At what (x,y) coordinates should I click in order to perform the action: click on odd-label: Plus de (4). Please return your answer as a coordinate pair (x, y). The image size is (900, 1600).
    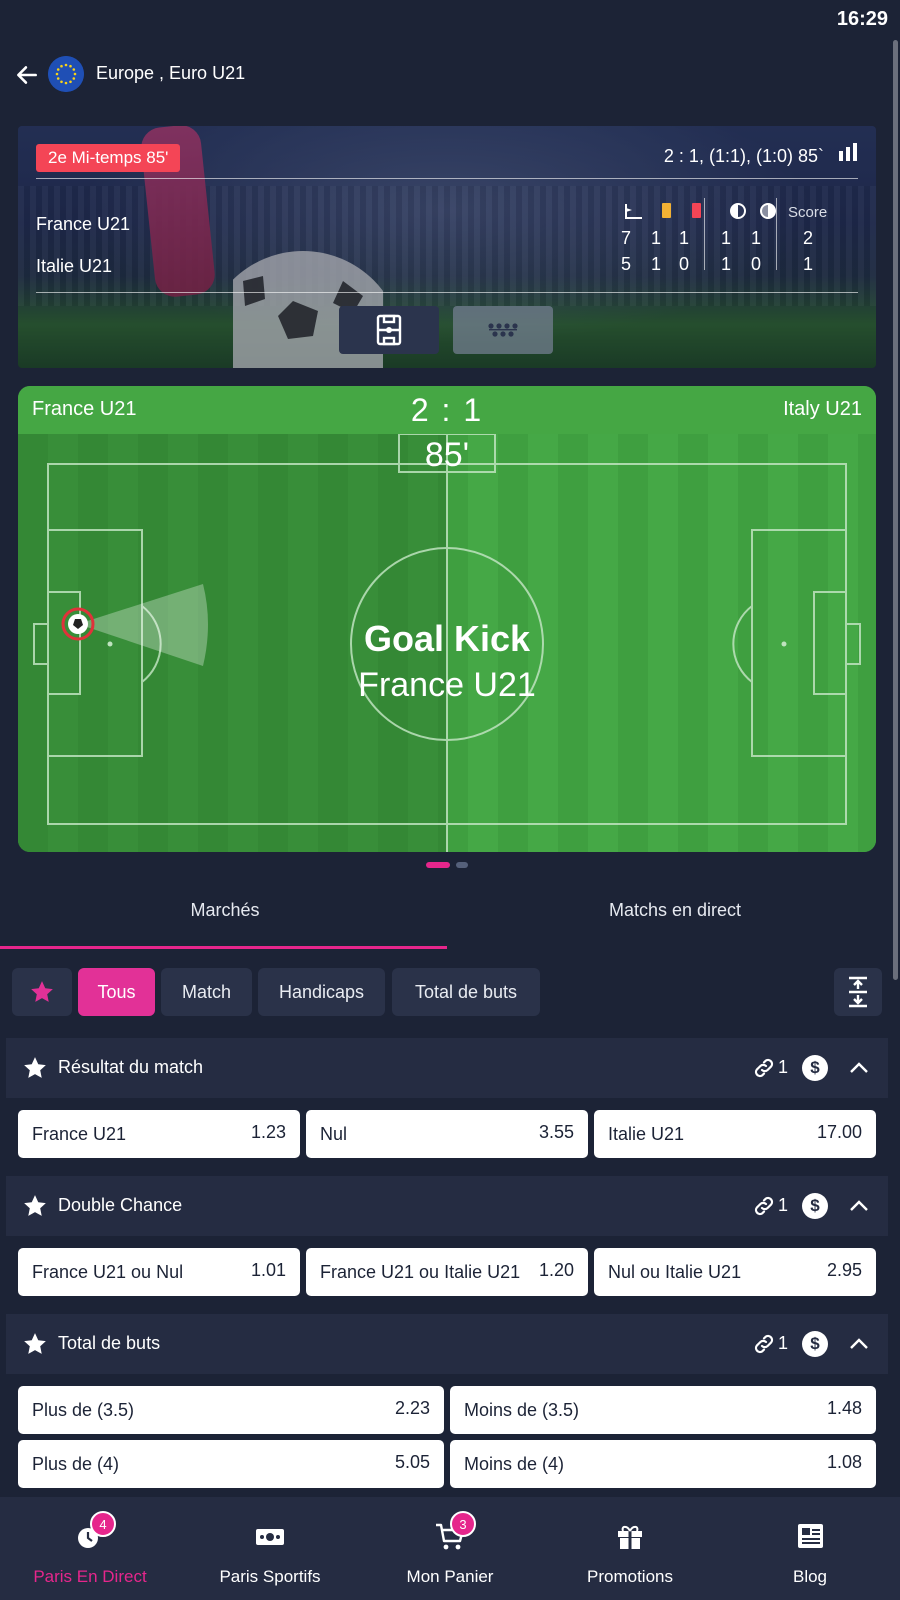
    Looking at the image, I should click on (76, 1464).